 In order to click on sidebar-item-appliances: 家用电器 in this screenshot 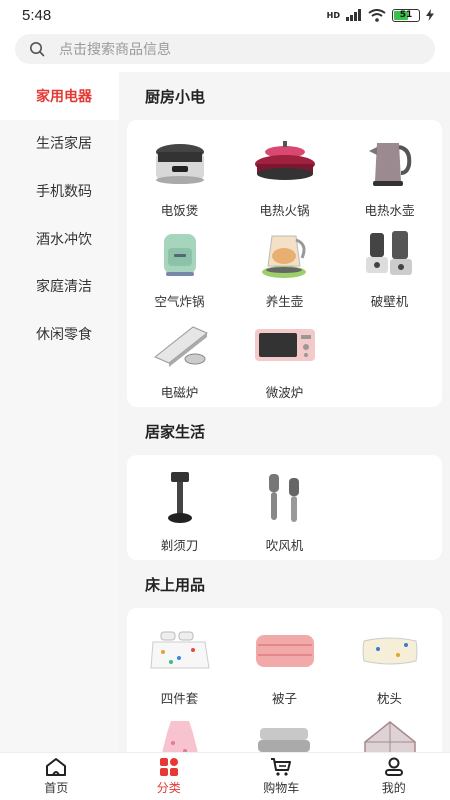, I will do `click(59, 96)`.